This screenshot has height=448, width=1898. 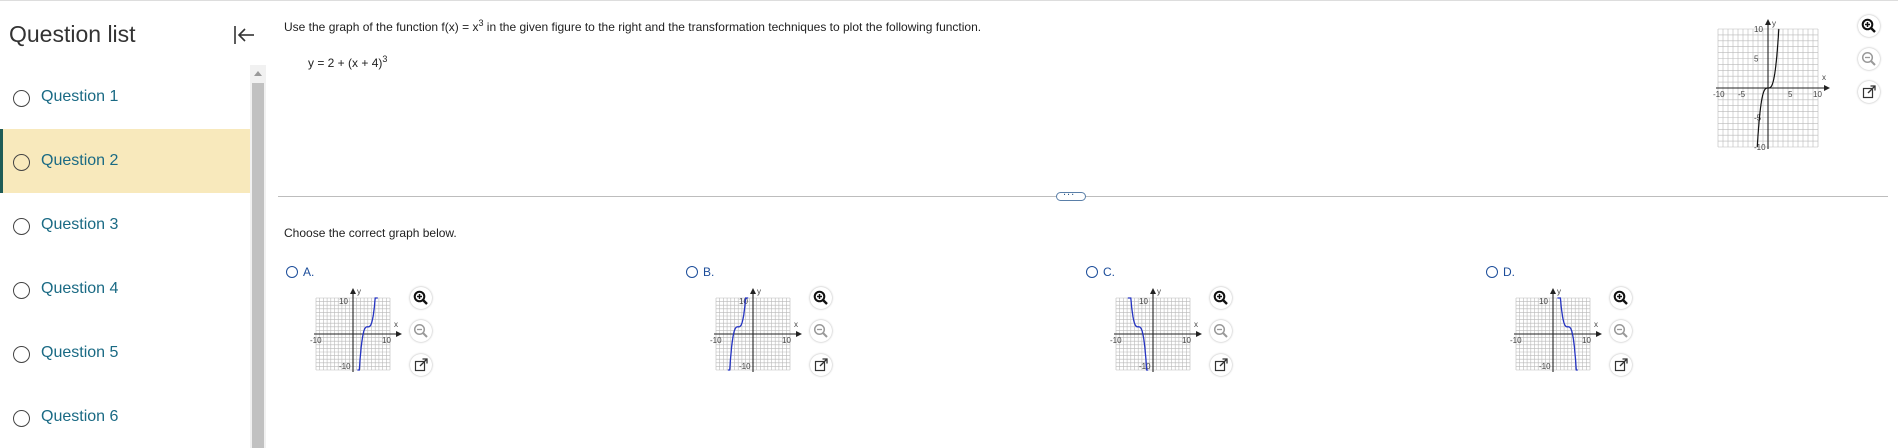 I want to click on sidebar-item-question-3: Question 3, so click(x=125, y=225).